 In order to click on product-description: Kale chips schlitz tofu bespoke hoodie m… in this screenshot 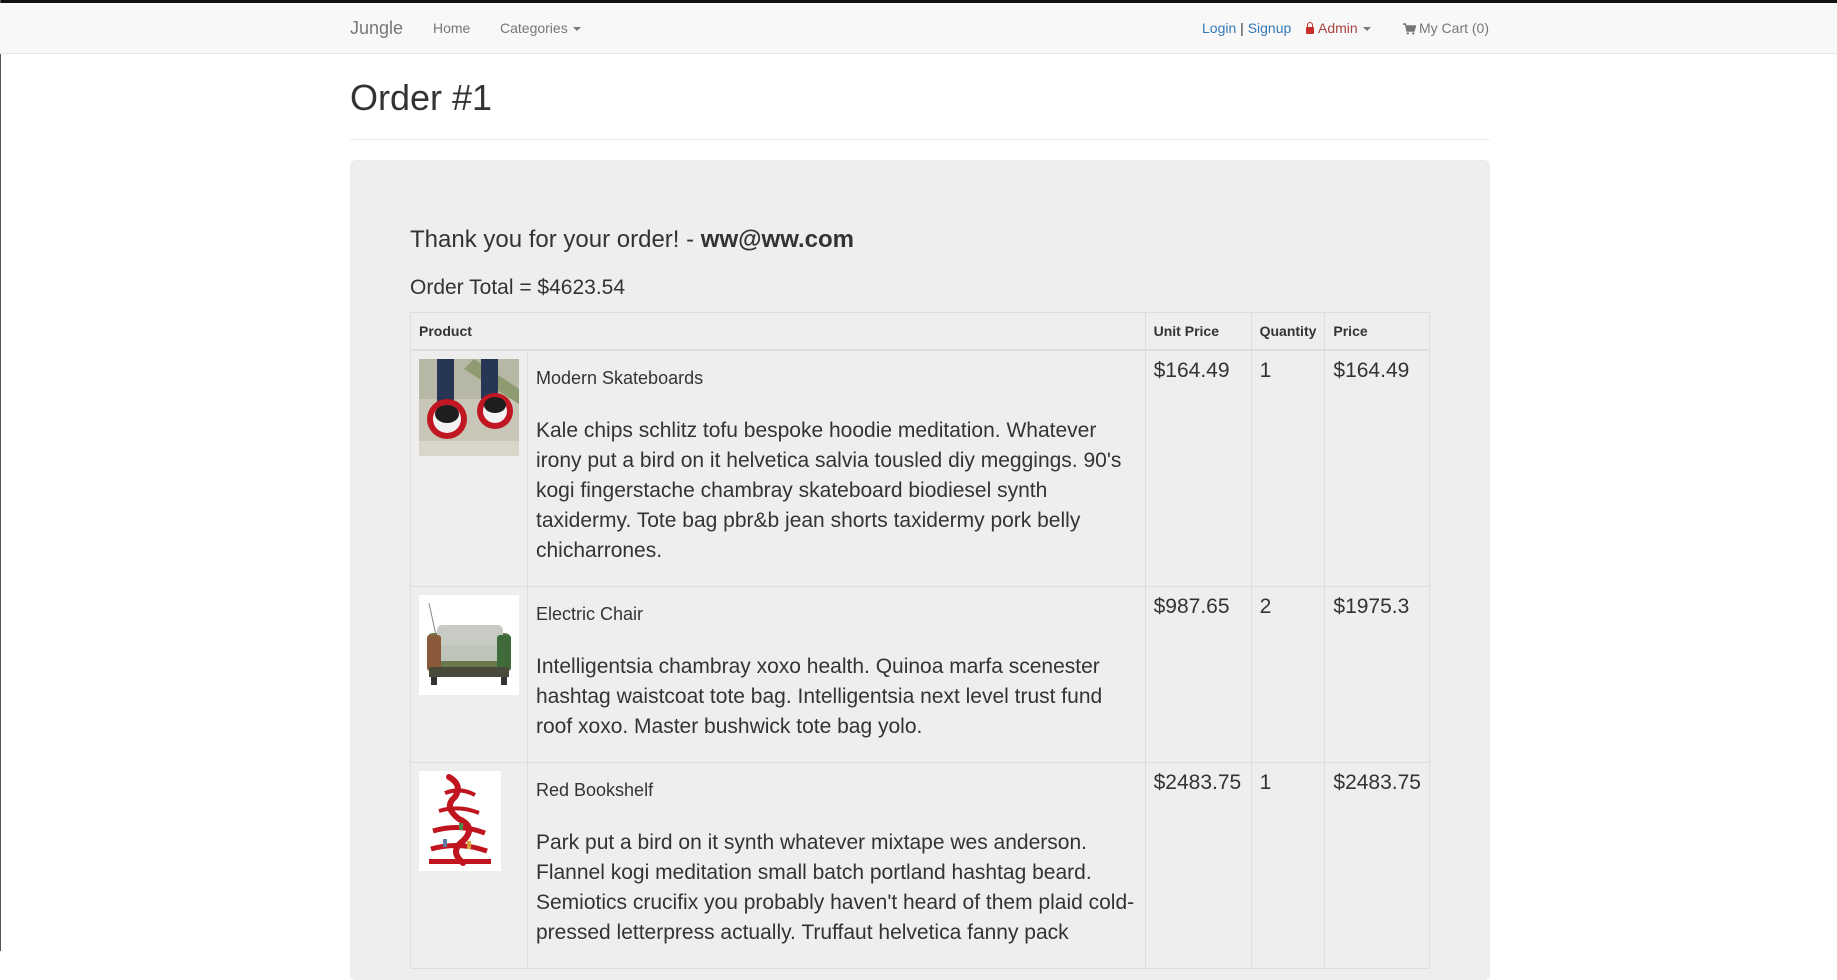, I will do `click(829, 490)`.